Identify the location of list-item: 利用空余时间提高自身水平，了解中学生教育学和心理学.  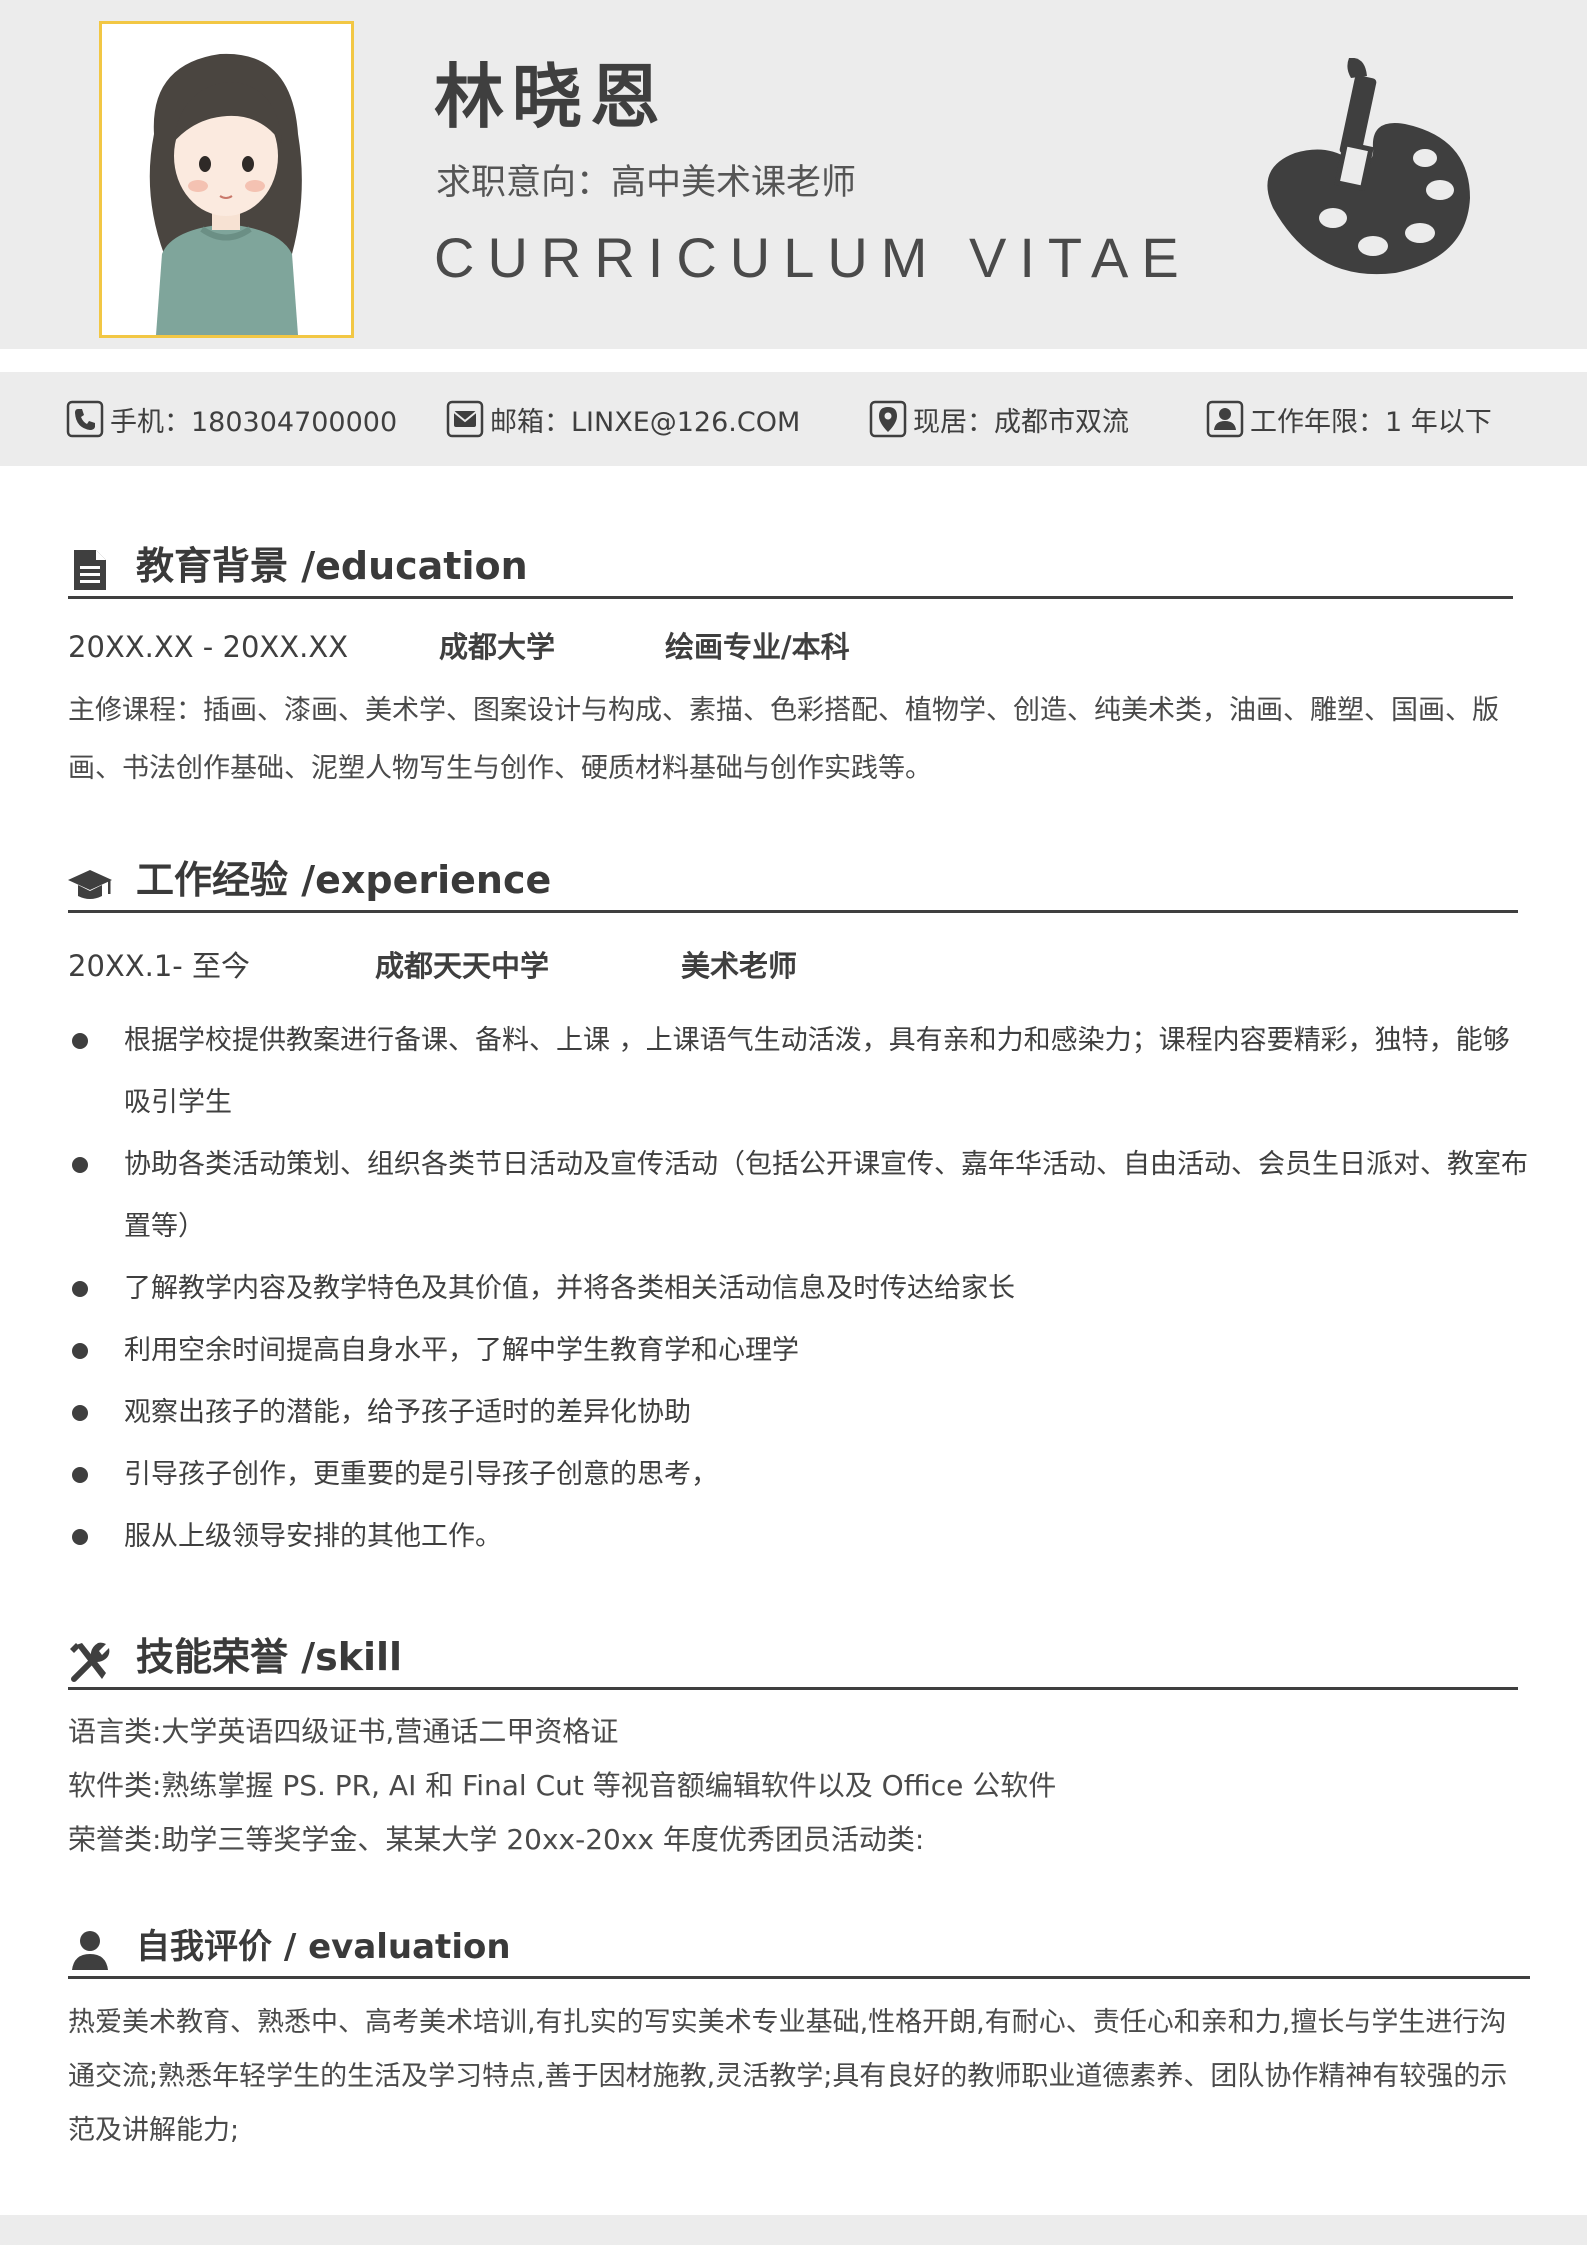
(798, 1351).